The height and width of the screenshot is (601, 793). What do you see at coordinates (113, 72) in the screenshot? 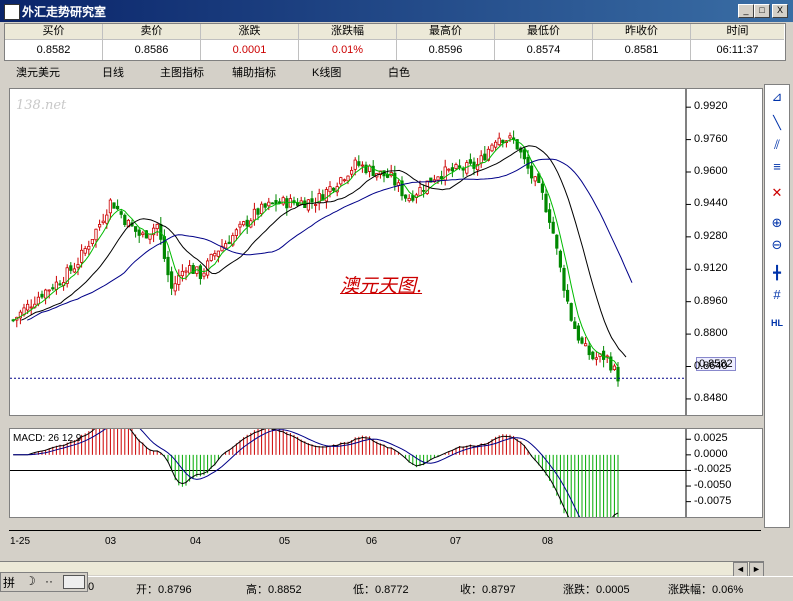
I see `menu-period: 日线` at bounding box center [113, 72].